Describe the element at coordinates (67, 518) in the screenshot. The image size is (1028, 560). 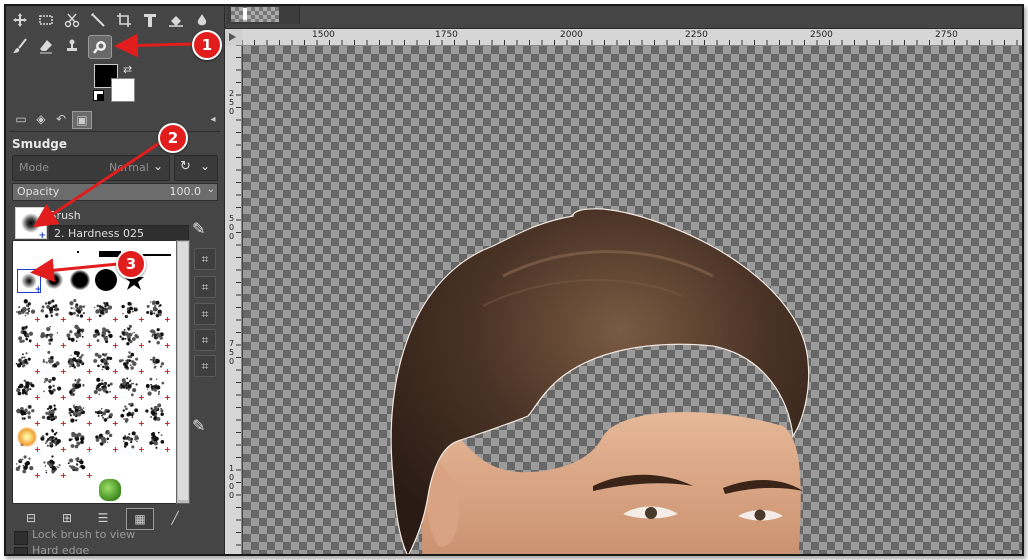
I see `plus-icon: ⊞` at that location.